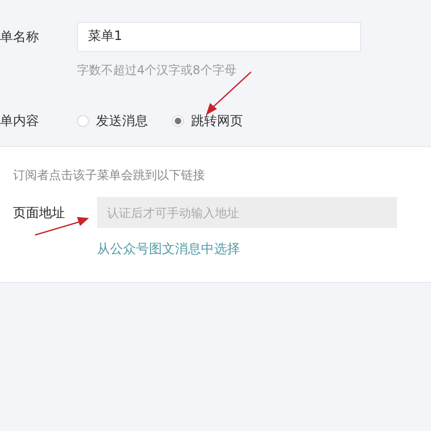 Image resolution: width=431 pixels, height=431 pixels. What do you see at coordinates (109, 175) in the screenshot?
I see `description-text: 订阅者点击该子菜单会跳到以下链接` at bounding box center [109, 175].